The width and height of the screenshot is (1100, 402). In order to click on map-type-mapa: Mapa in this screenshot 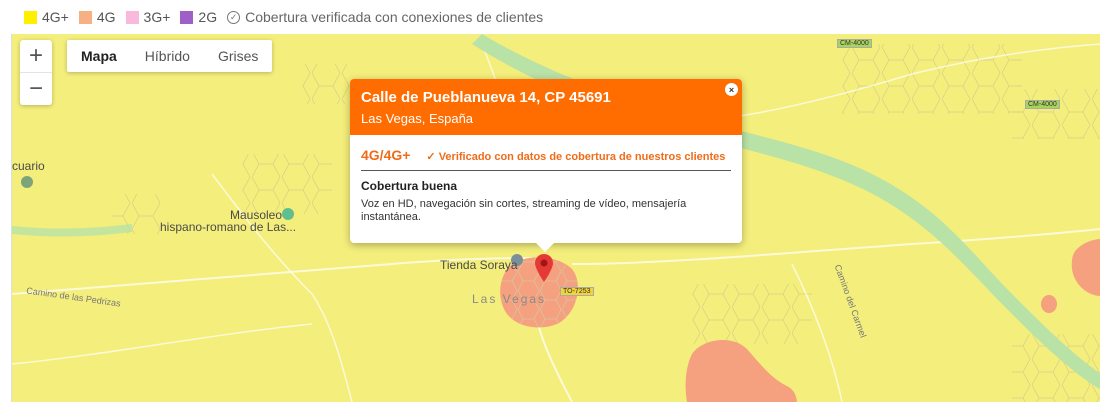, I will do `click(99, 56)`.